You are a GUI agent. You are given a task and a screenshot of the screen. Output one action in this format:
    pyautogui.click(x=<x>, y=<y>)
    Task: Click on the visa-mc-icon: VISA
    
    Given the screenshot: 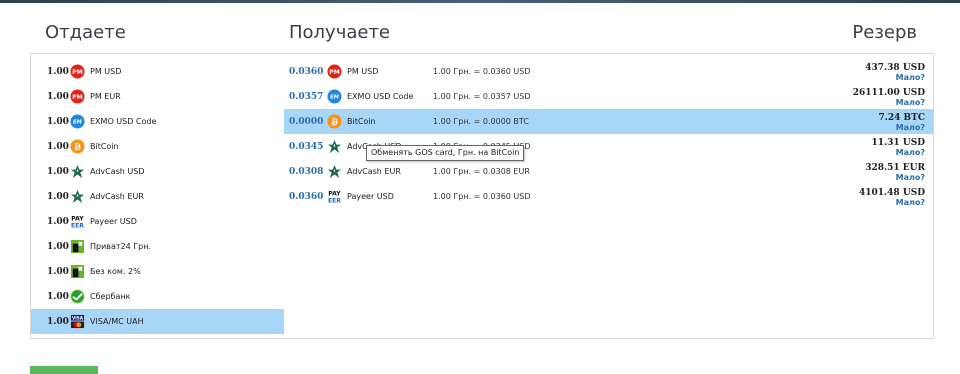 What is the action you would take?
    pyautogui.click(x=77, y=321)
    